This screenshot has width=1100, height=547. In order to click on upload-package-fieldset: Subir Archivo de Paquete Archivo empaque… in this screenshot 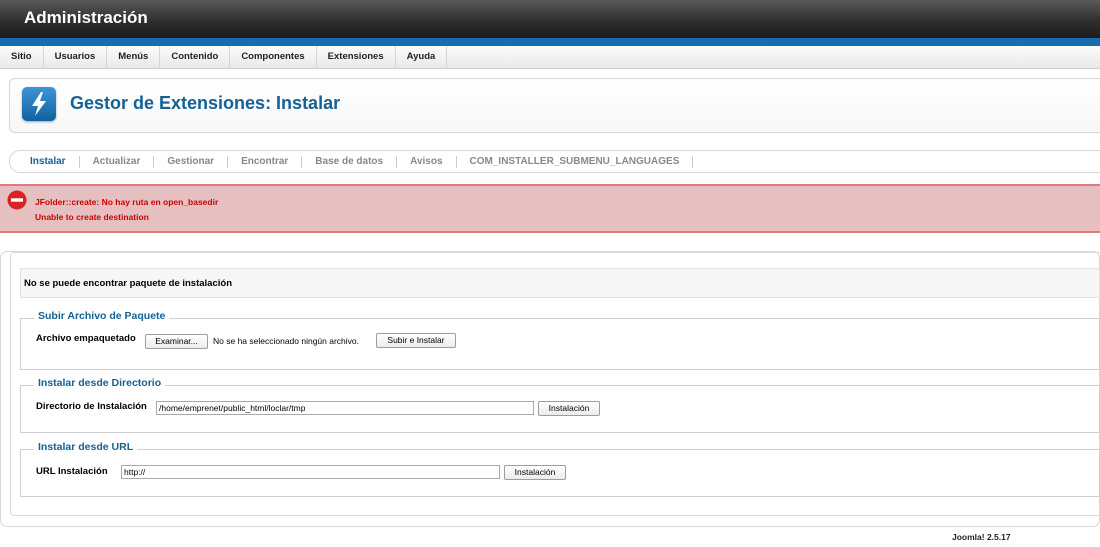, I will do `click(560, 340)`.